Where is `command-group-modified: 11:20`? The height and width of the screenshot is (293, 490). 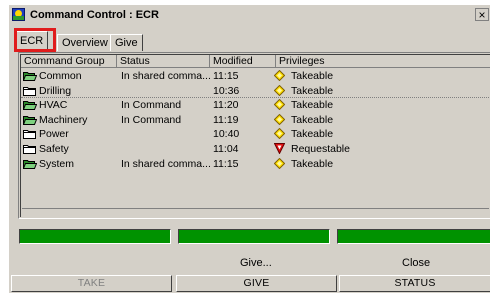 command-group-modified: 11:20 is located at coordinates (226, 105).